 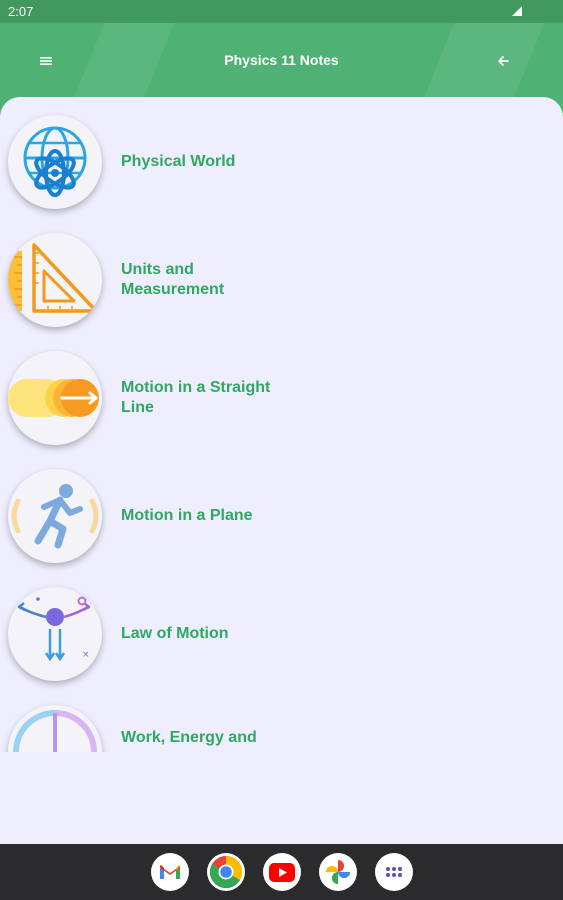 I want to click on chapter-item-work-energy: Work, Energy and, so click(x=281, y=722).